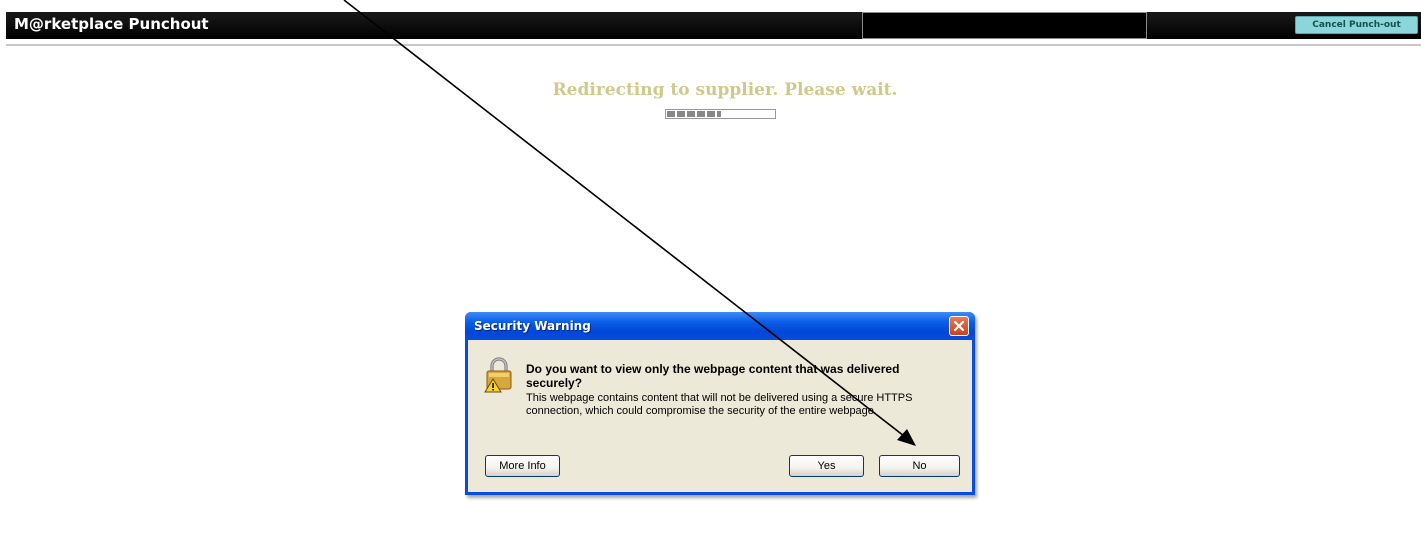 This screenshot has width=1421, height=558. I want to click on redirect-progress-bar, so click(720, 114).